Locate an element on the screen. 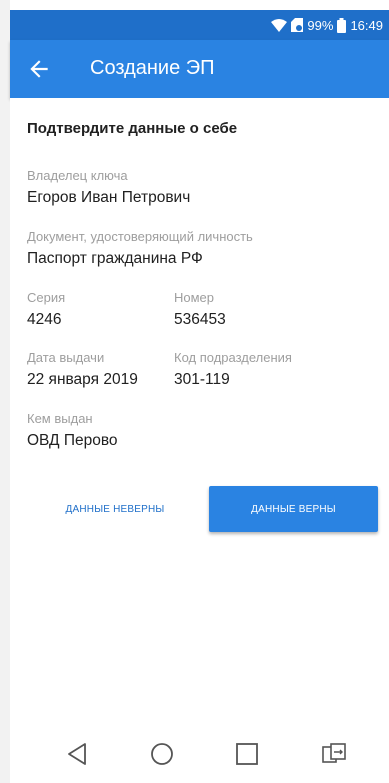 The image size is (389, 783). owner-label: Владелец ключа is located at coordinates (77, 175).